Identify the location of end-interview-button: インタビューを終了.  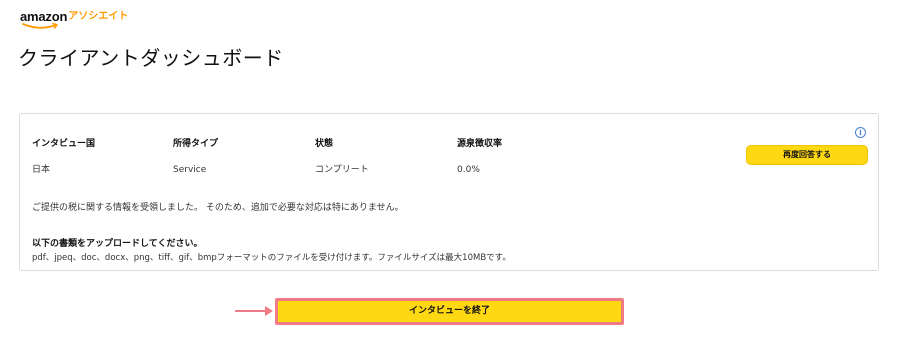
(449, 311).